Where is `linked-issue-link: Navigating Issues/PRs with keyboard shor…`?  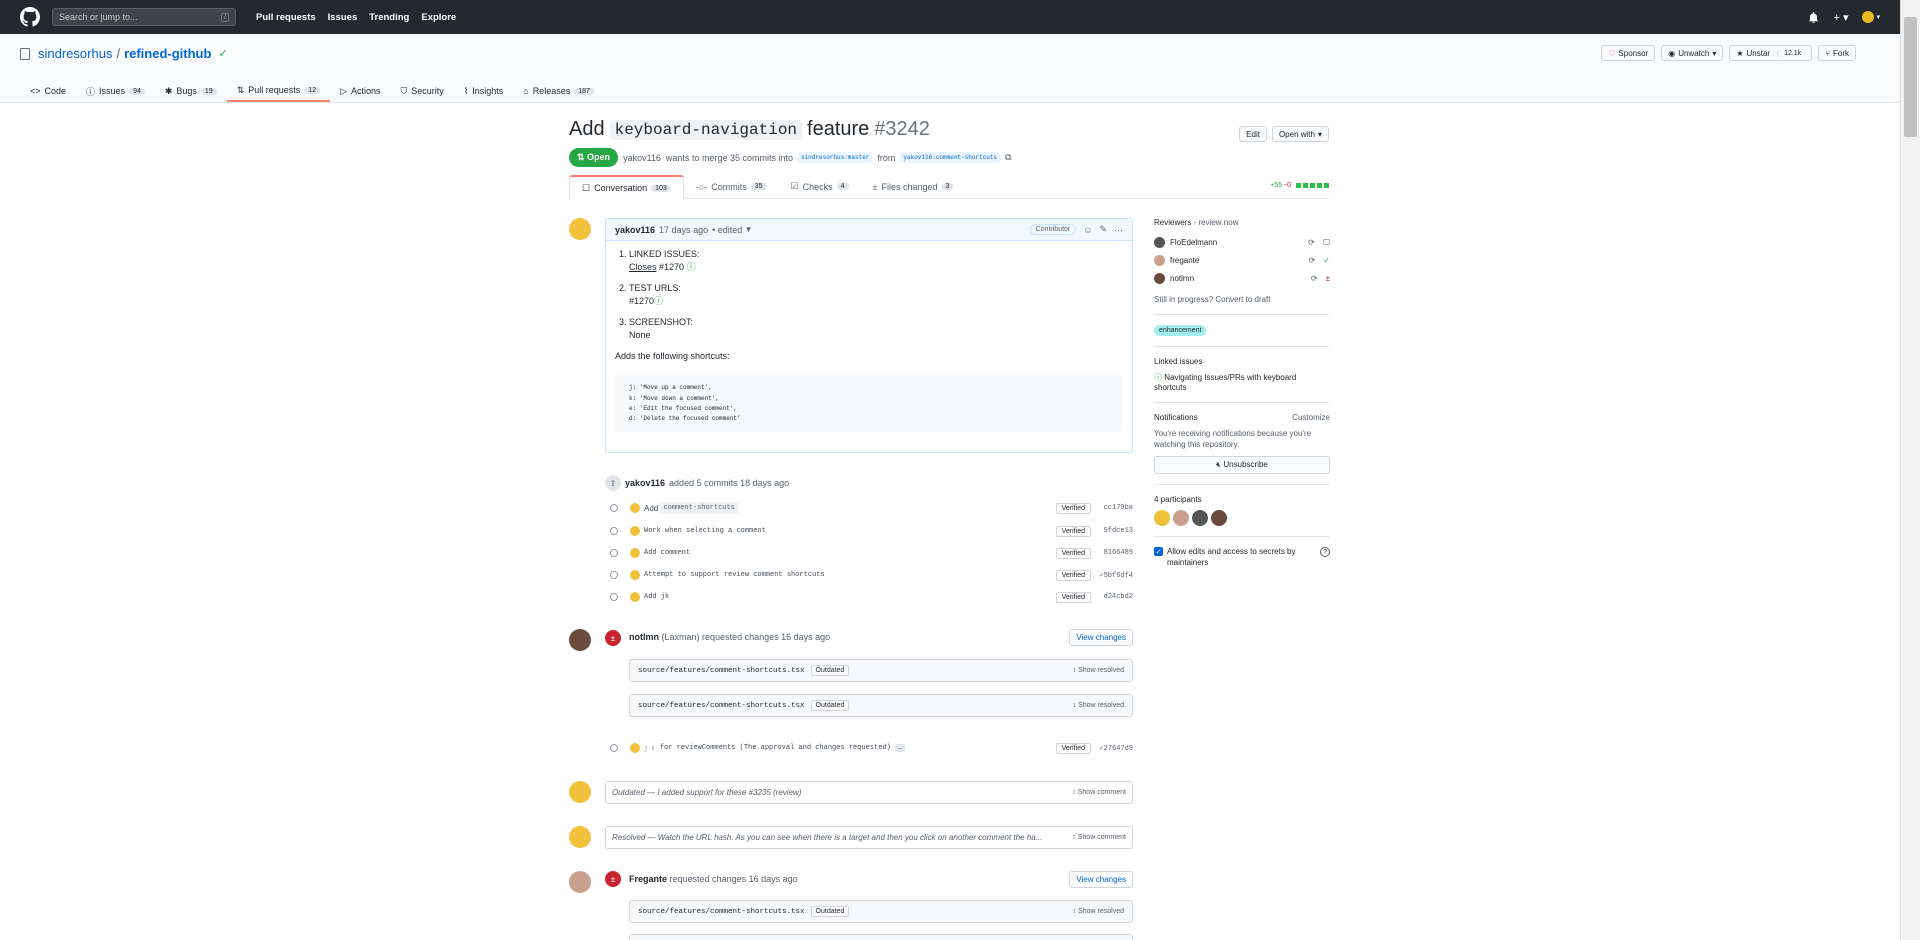 linked-issue-link: Navigating Issues/PRs with keyboard shor… is located at coordinates (1225, 382).